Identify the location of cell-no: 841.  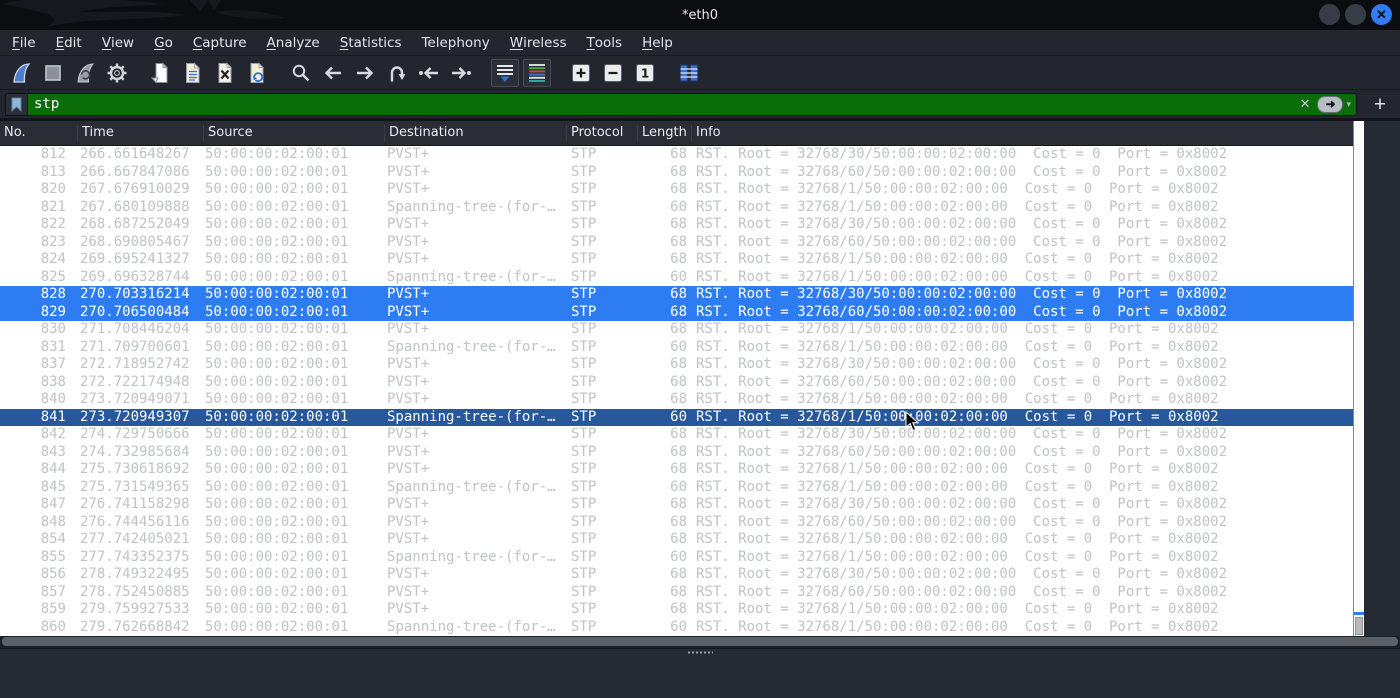
(53, 416).